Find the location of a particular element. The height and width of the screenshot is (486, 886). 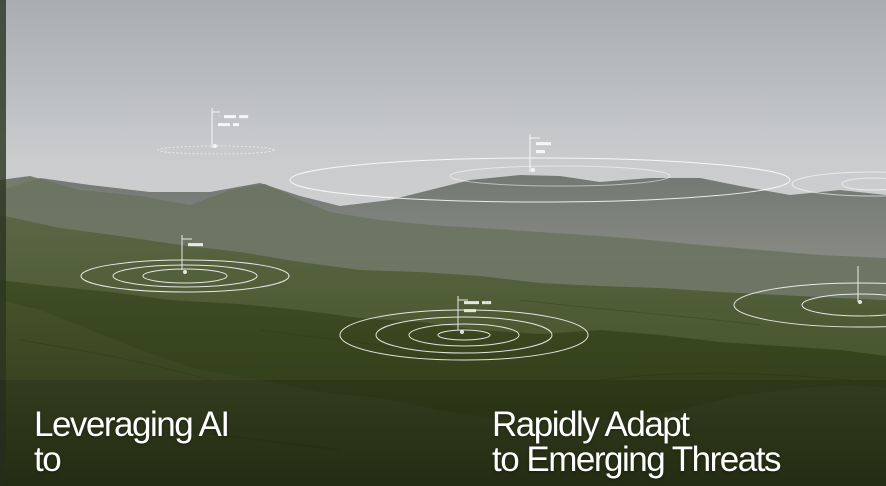

caption-right-line1: Rapidly Adapt is located at coordinates (591, 424).